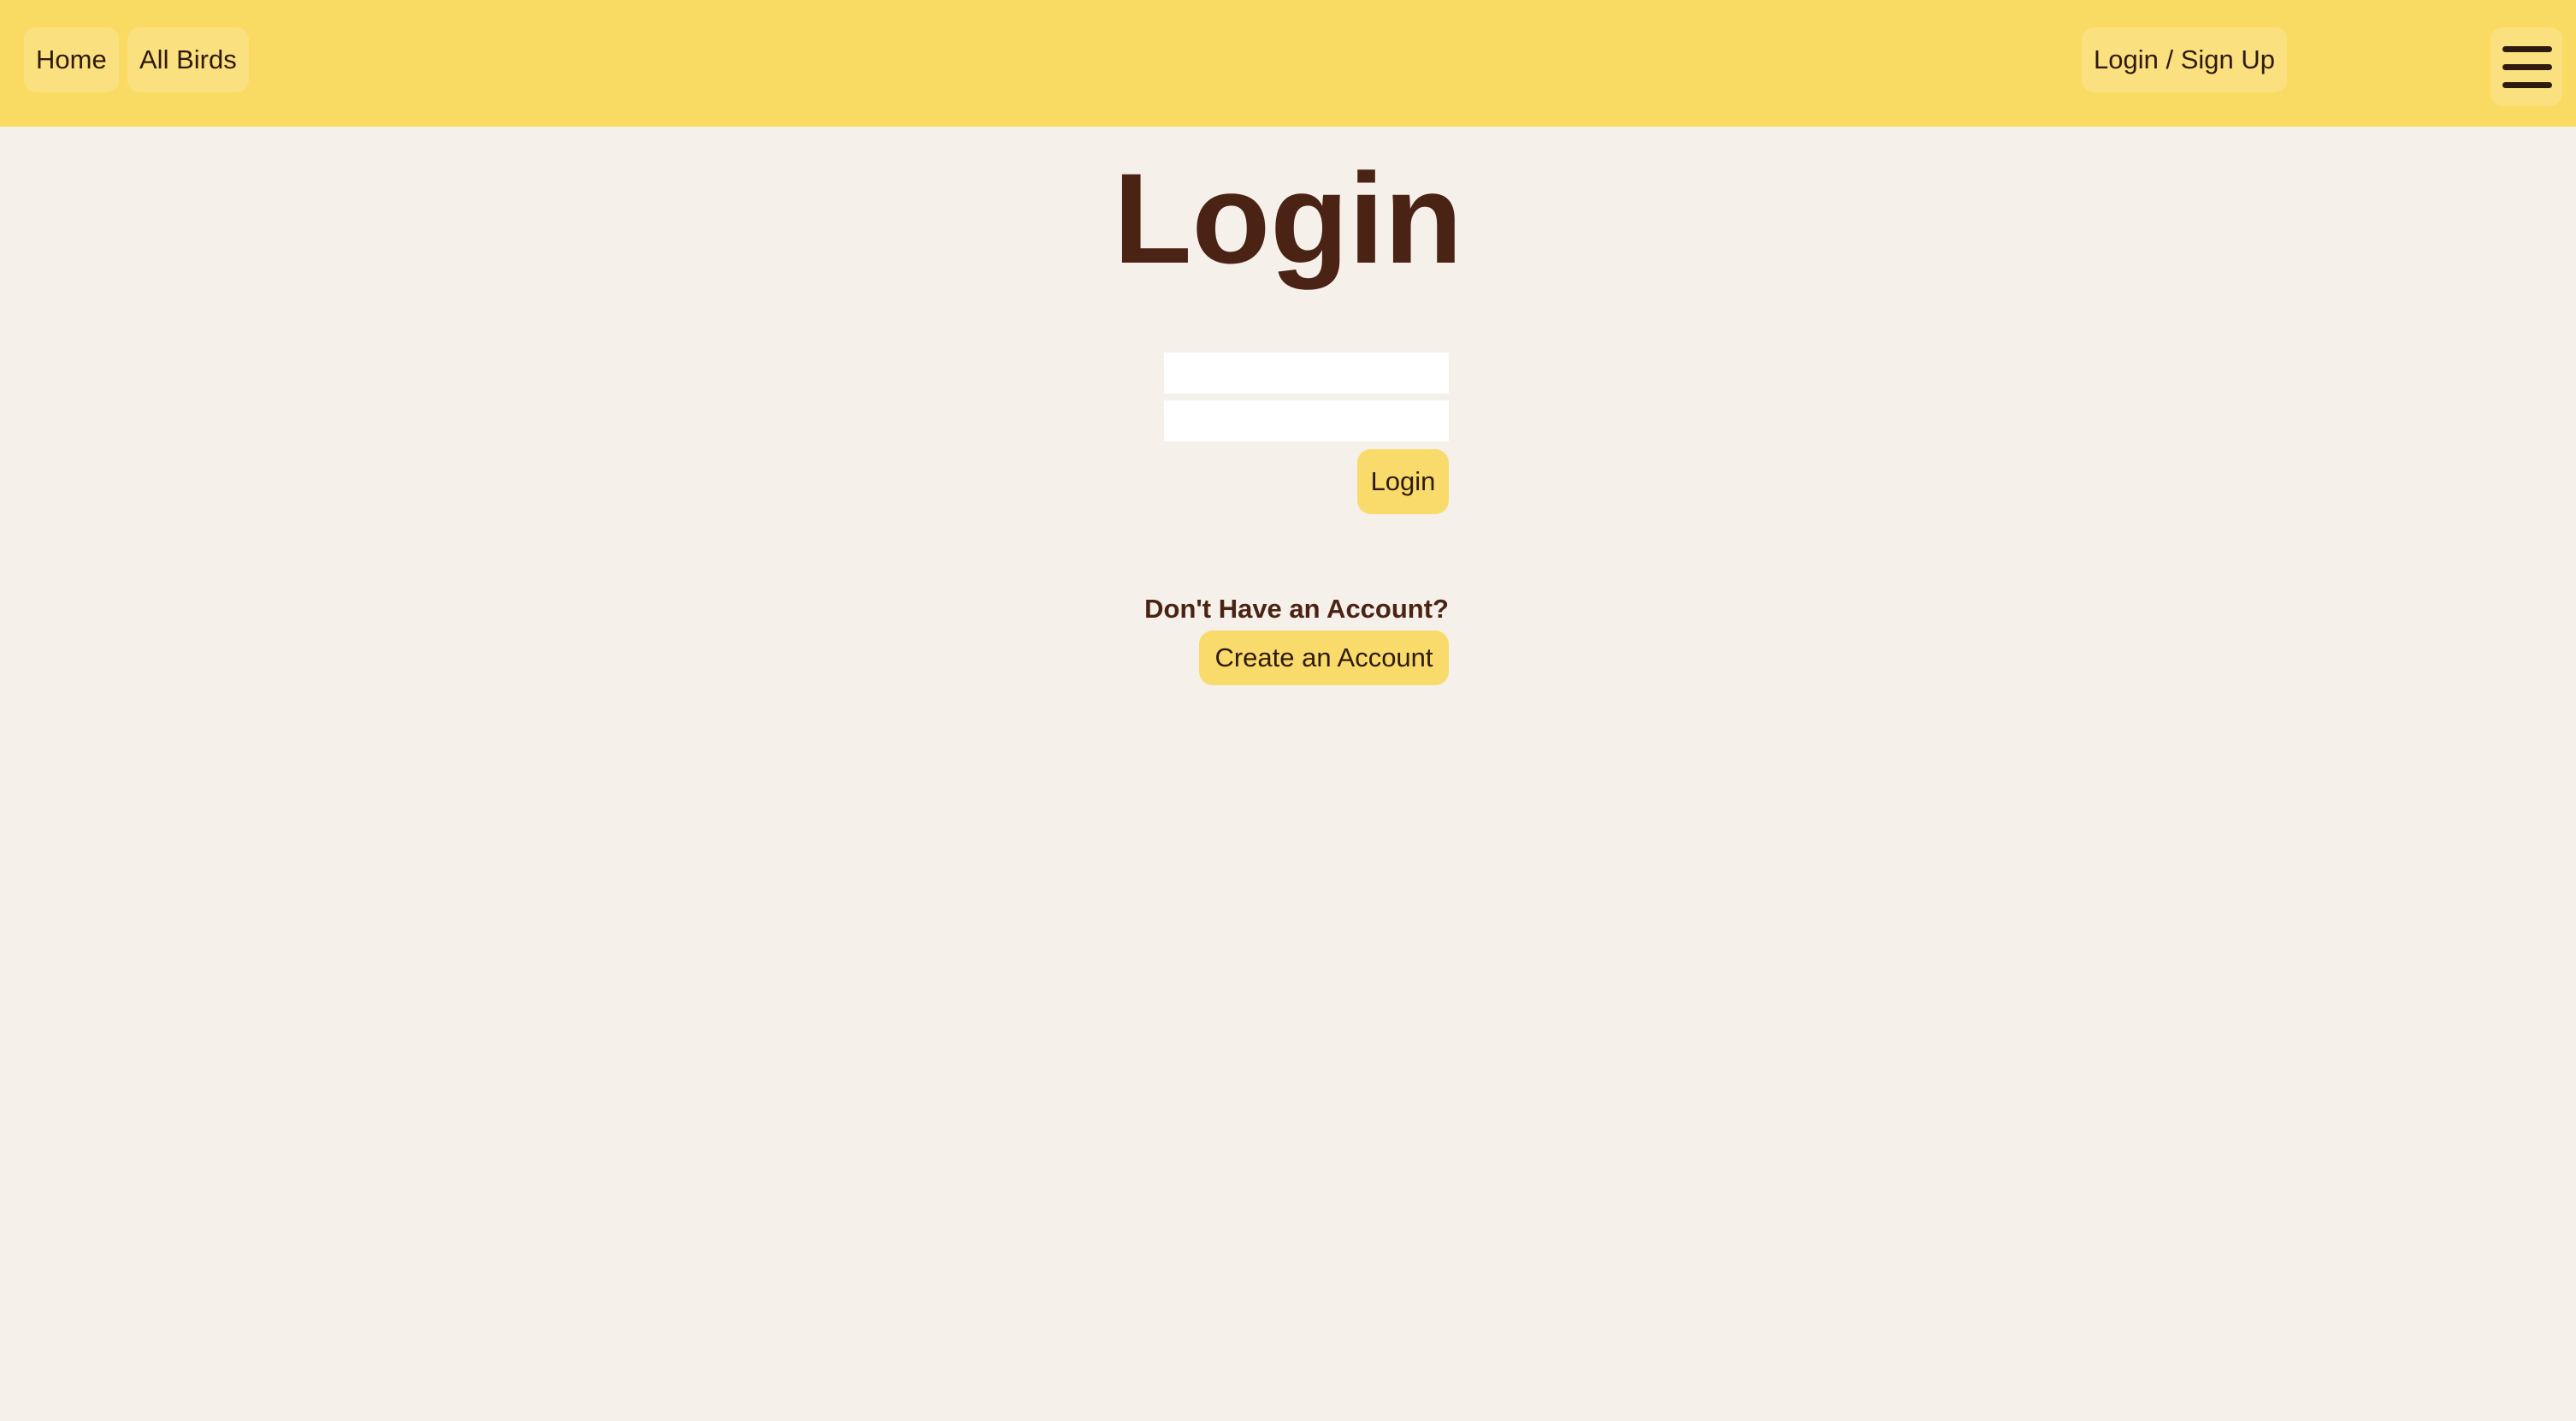  What do you see at coordinates (2527, 85) in the screenshot?
I see `menu-bar-bottom` at bounding box center [2527, 85].